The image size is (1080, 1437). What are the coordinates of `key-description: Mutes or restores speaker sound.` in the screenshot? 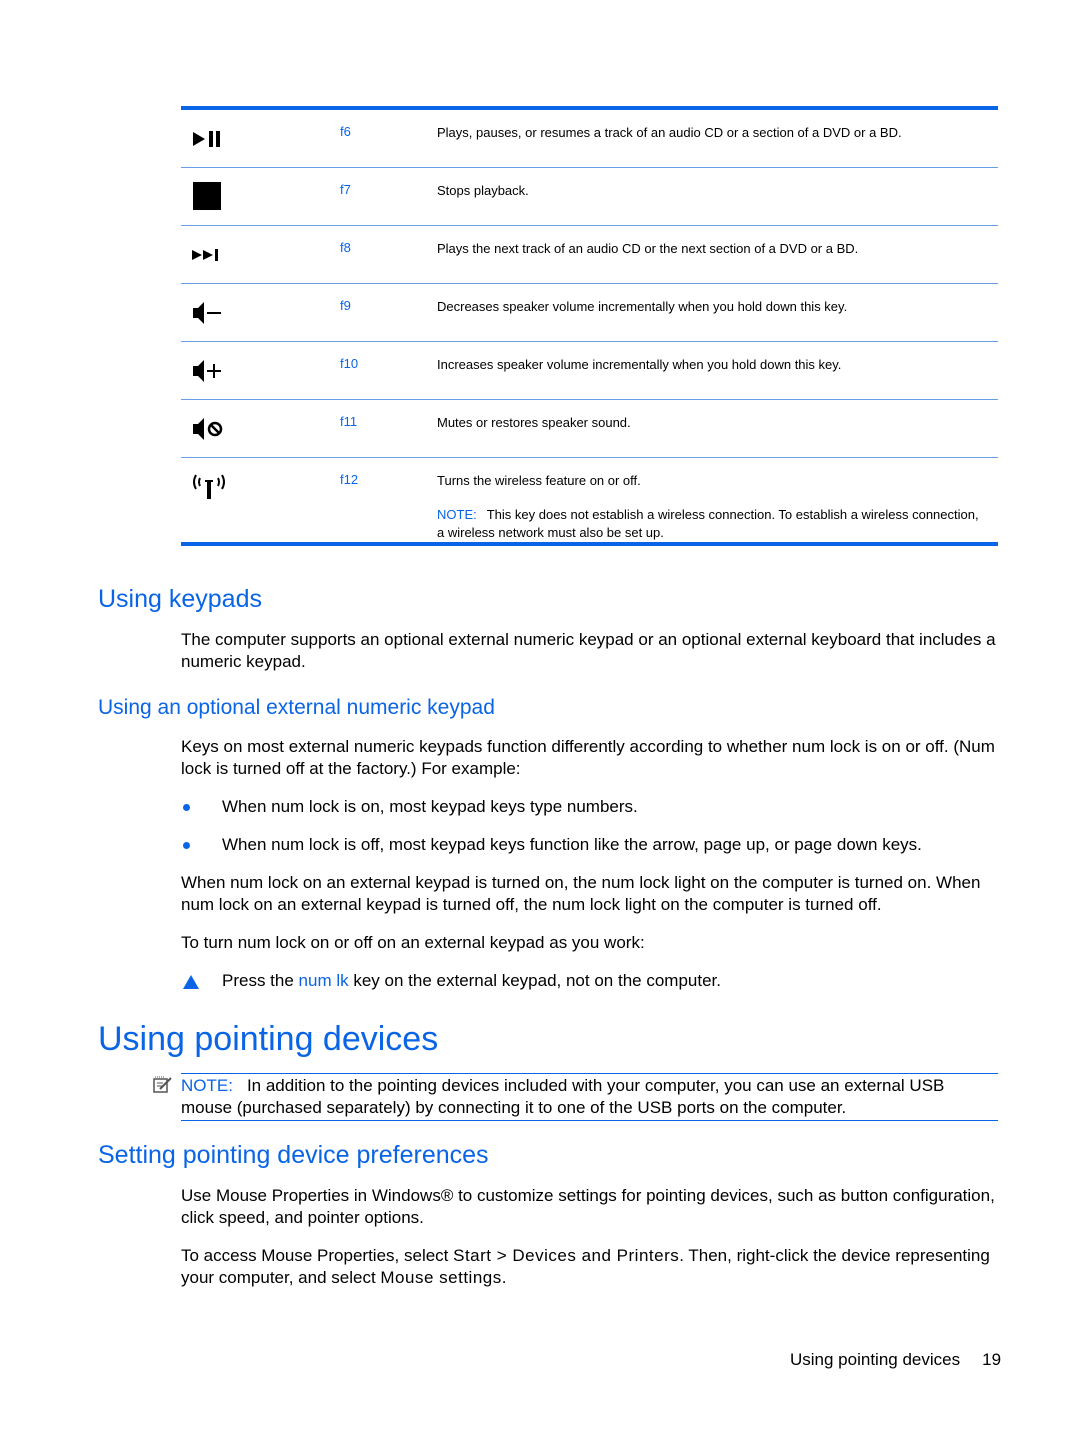 It's located at (534, 422).